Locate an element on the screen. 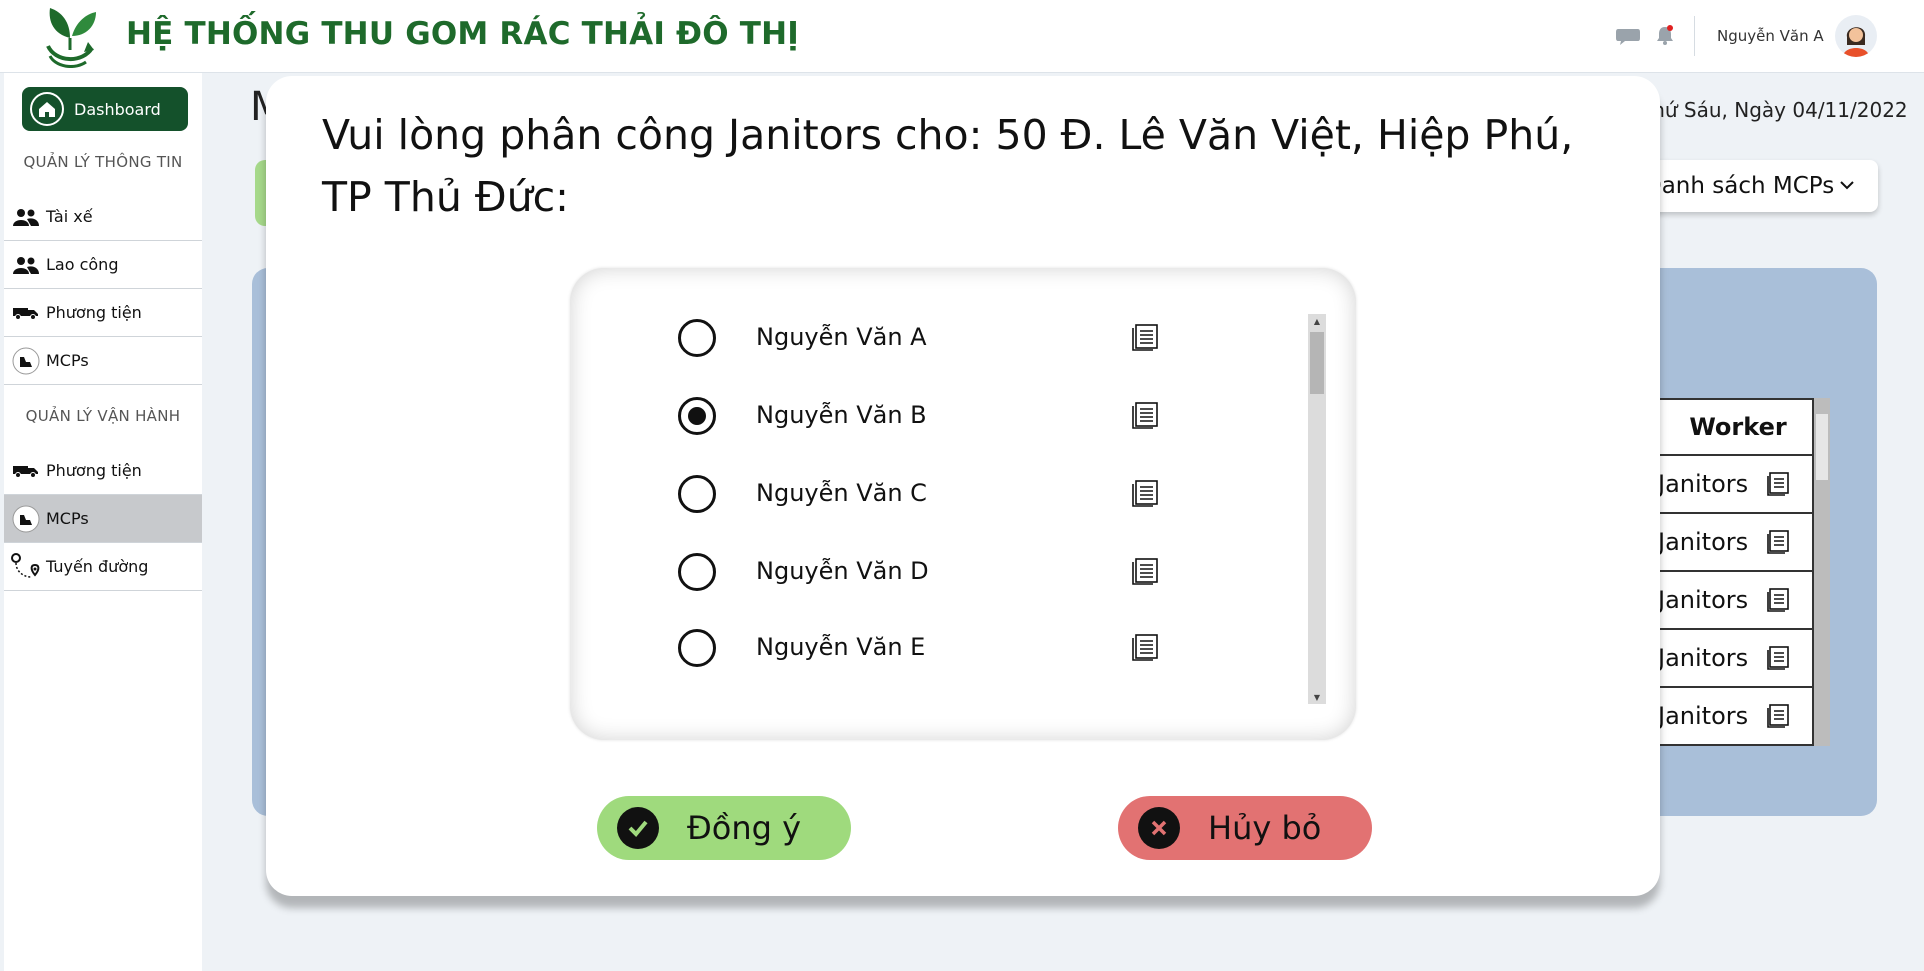  scrollbar-thumb is located at coordinates (1317, 363).